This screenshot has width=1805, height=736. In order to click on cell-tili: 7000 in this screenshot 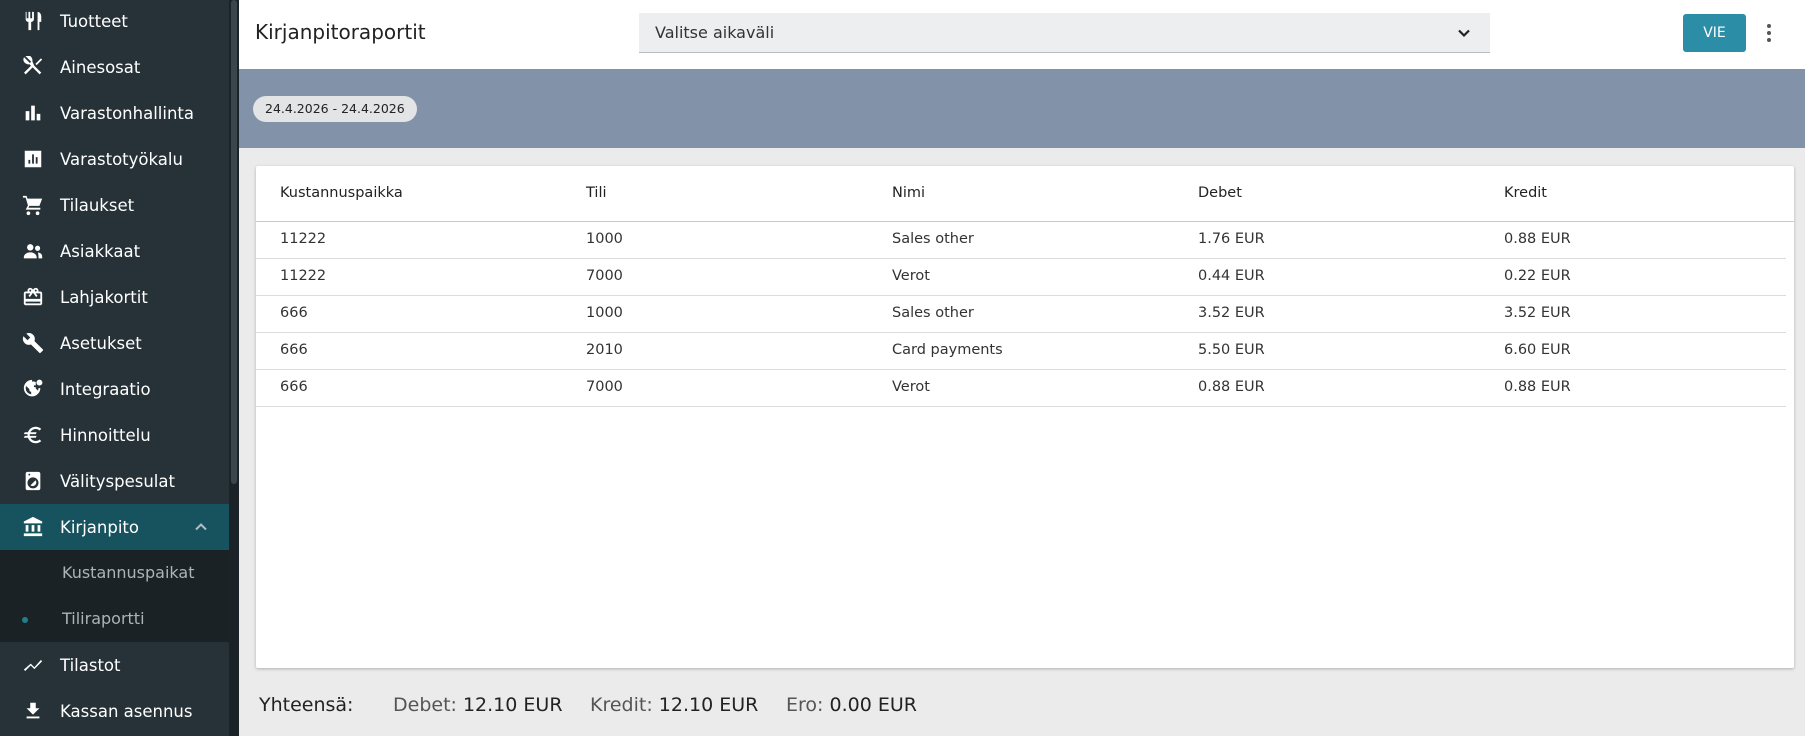, I will do `click(604, 387)`.